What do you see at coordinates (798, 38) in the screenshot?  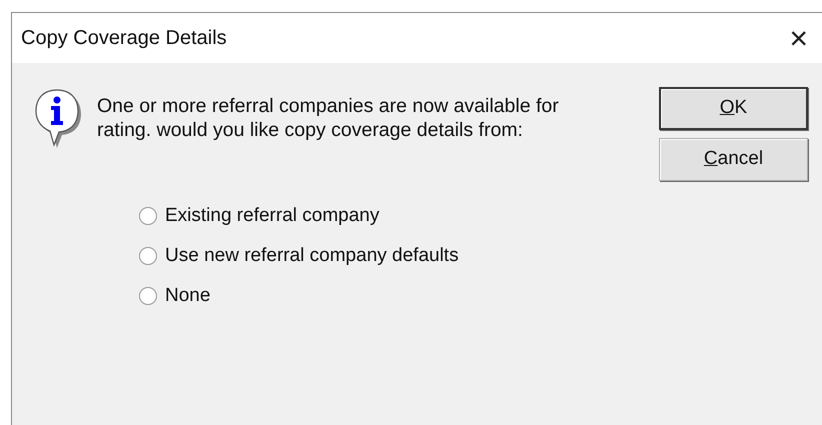 I see `close-button: ×` at bounding box center [798, 38].